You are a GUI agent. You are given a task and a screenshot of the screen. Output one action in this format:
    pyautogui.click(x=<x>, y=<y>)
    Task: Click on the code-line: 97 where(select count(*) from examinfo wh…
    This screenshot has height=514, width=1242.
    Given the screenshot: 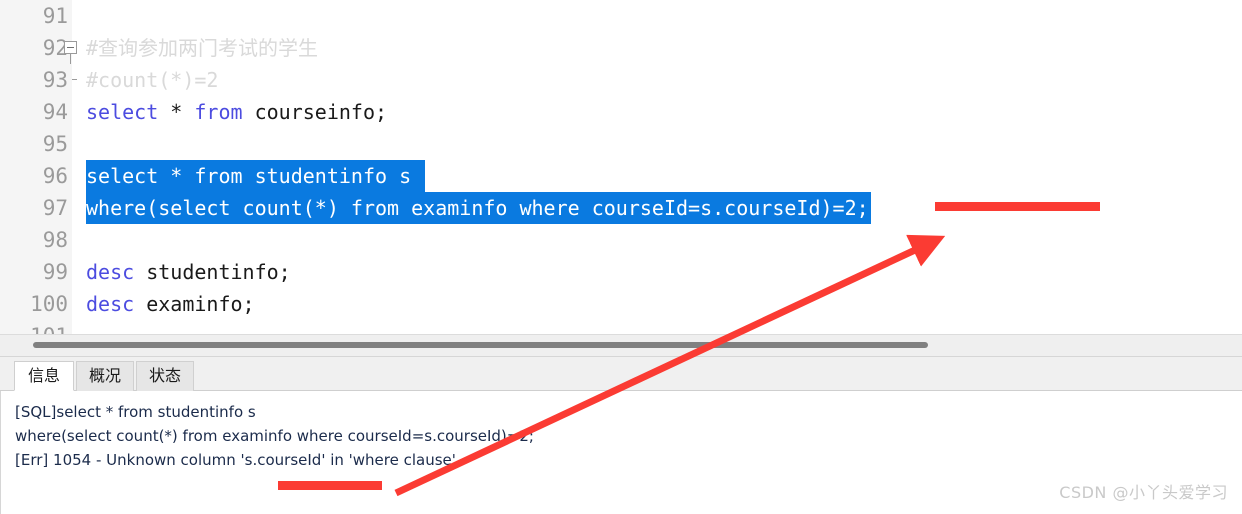 What is the action you would take?
    pyautogui.click(x=621, y=208)
    